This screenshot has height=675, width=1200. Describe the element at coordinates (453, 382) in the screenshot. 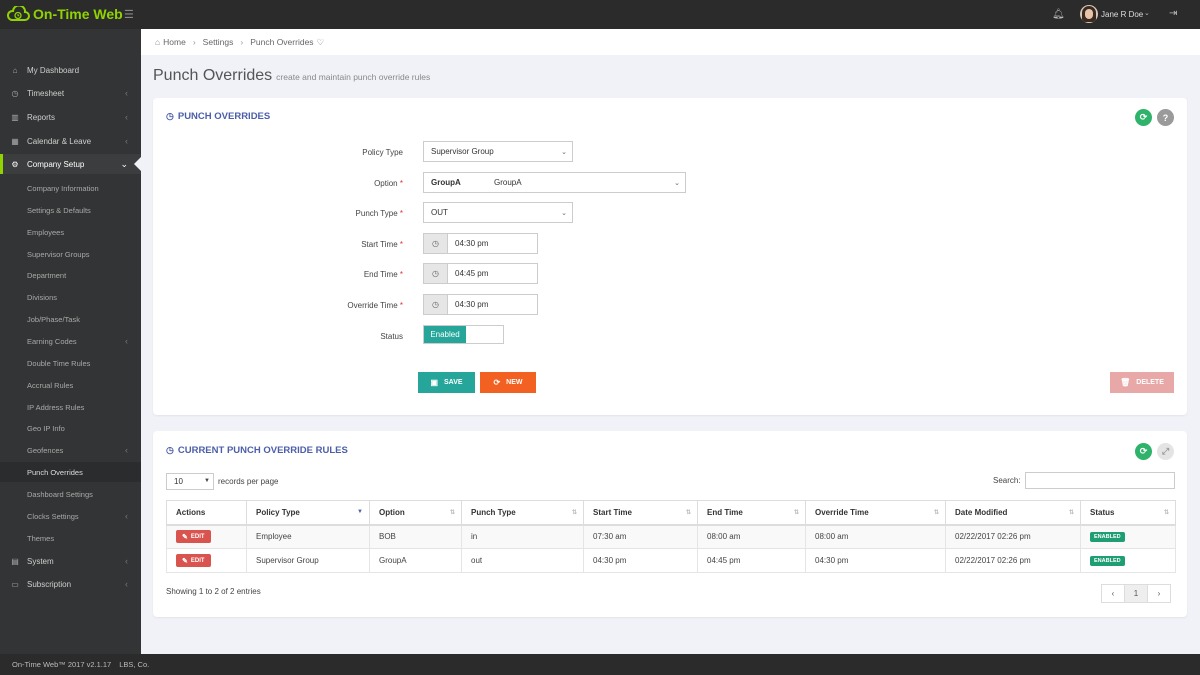

I see `save-label: SAVE` at that location.